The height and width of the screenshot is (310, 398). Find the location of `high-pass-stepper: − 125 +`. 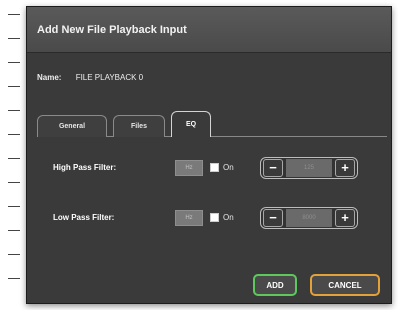

high-pass-stepper: − 125 + is located at coordinates (309, 168).